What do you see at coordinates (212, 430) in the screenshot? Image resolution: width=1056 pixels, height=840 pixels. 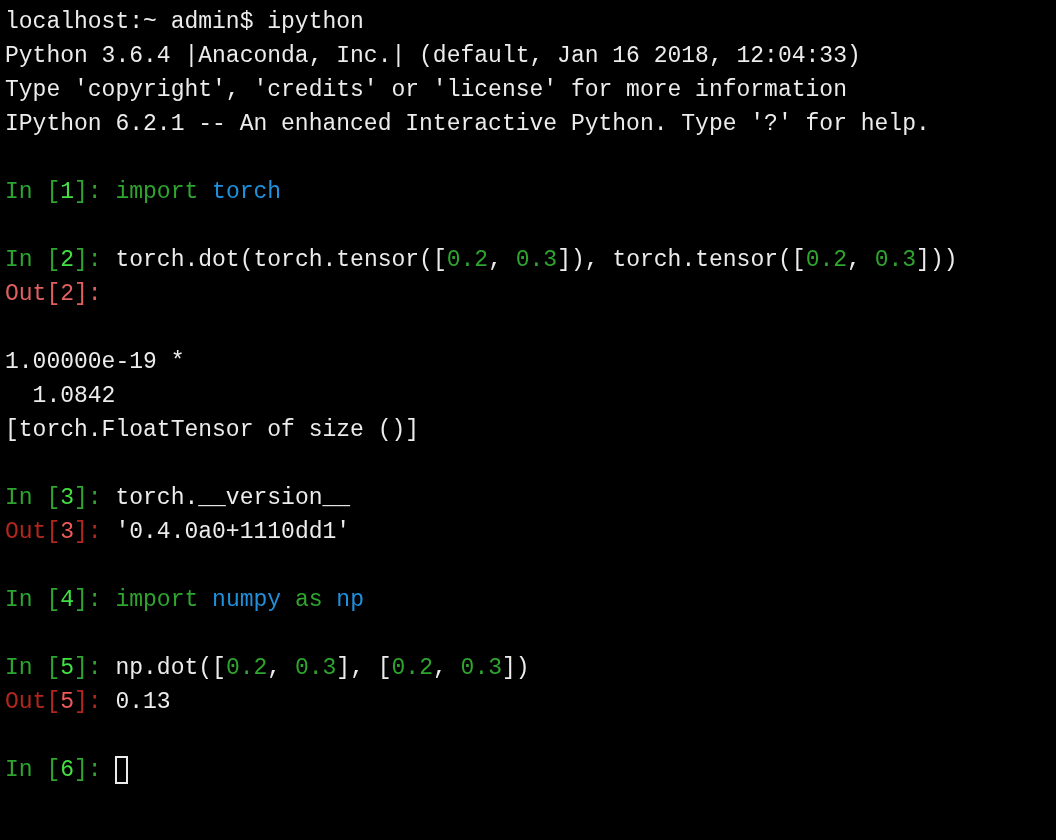 I see `terminal-line: [torch.FloatTensor of size ()]` at bounding box center [212, 430].